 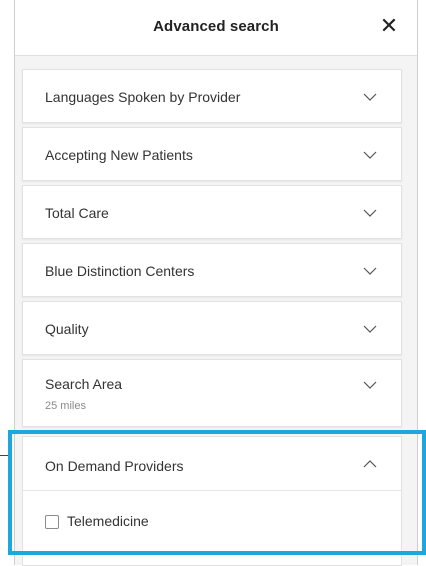 I want to click on telemedicine-checkbox, so click(x=52, y=522).